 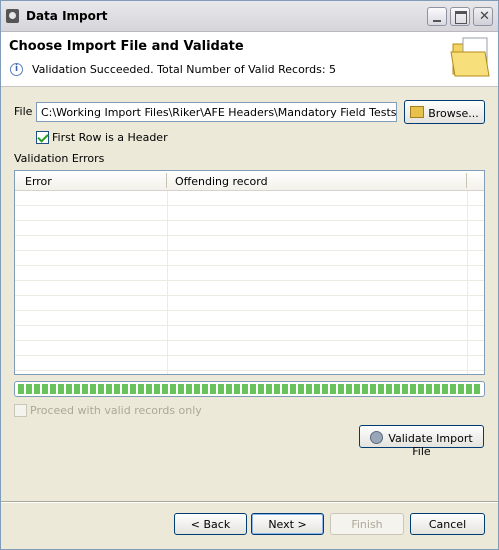 I want to click on maximize-button, so click(x=460, y=16).